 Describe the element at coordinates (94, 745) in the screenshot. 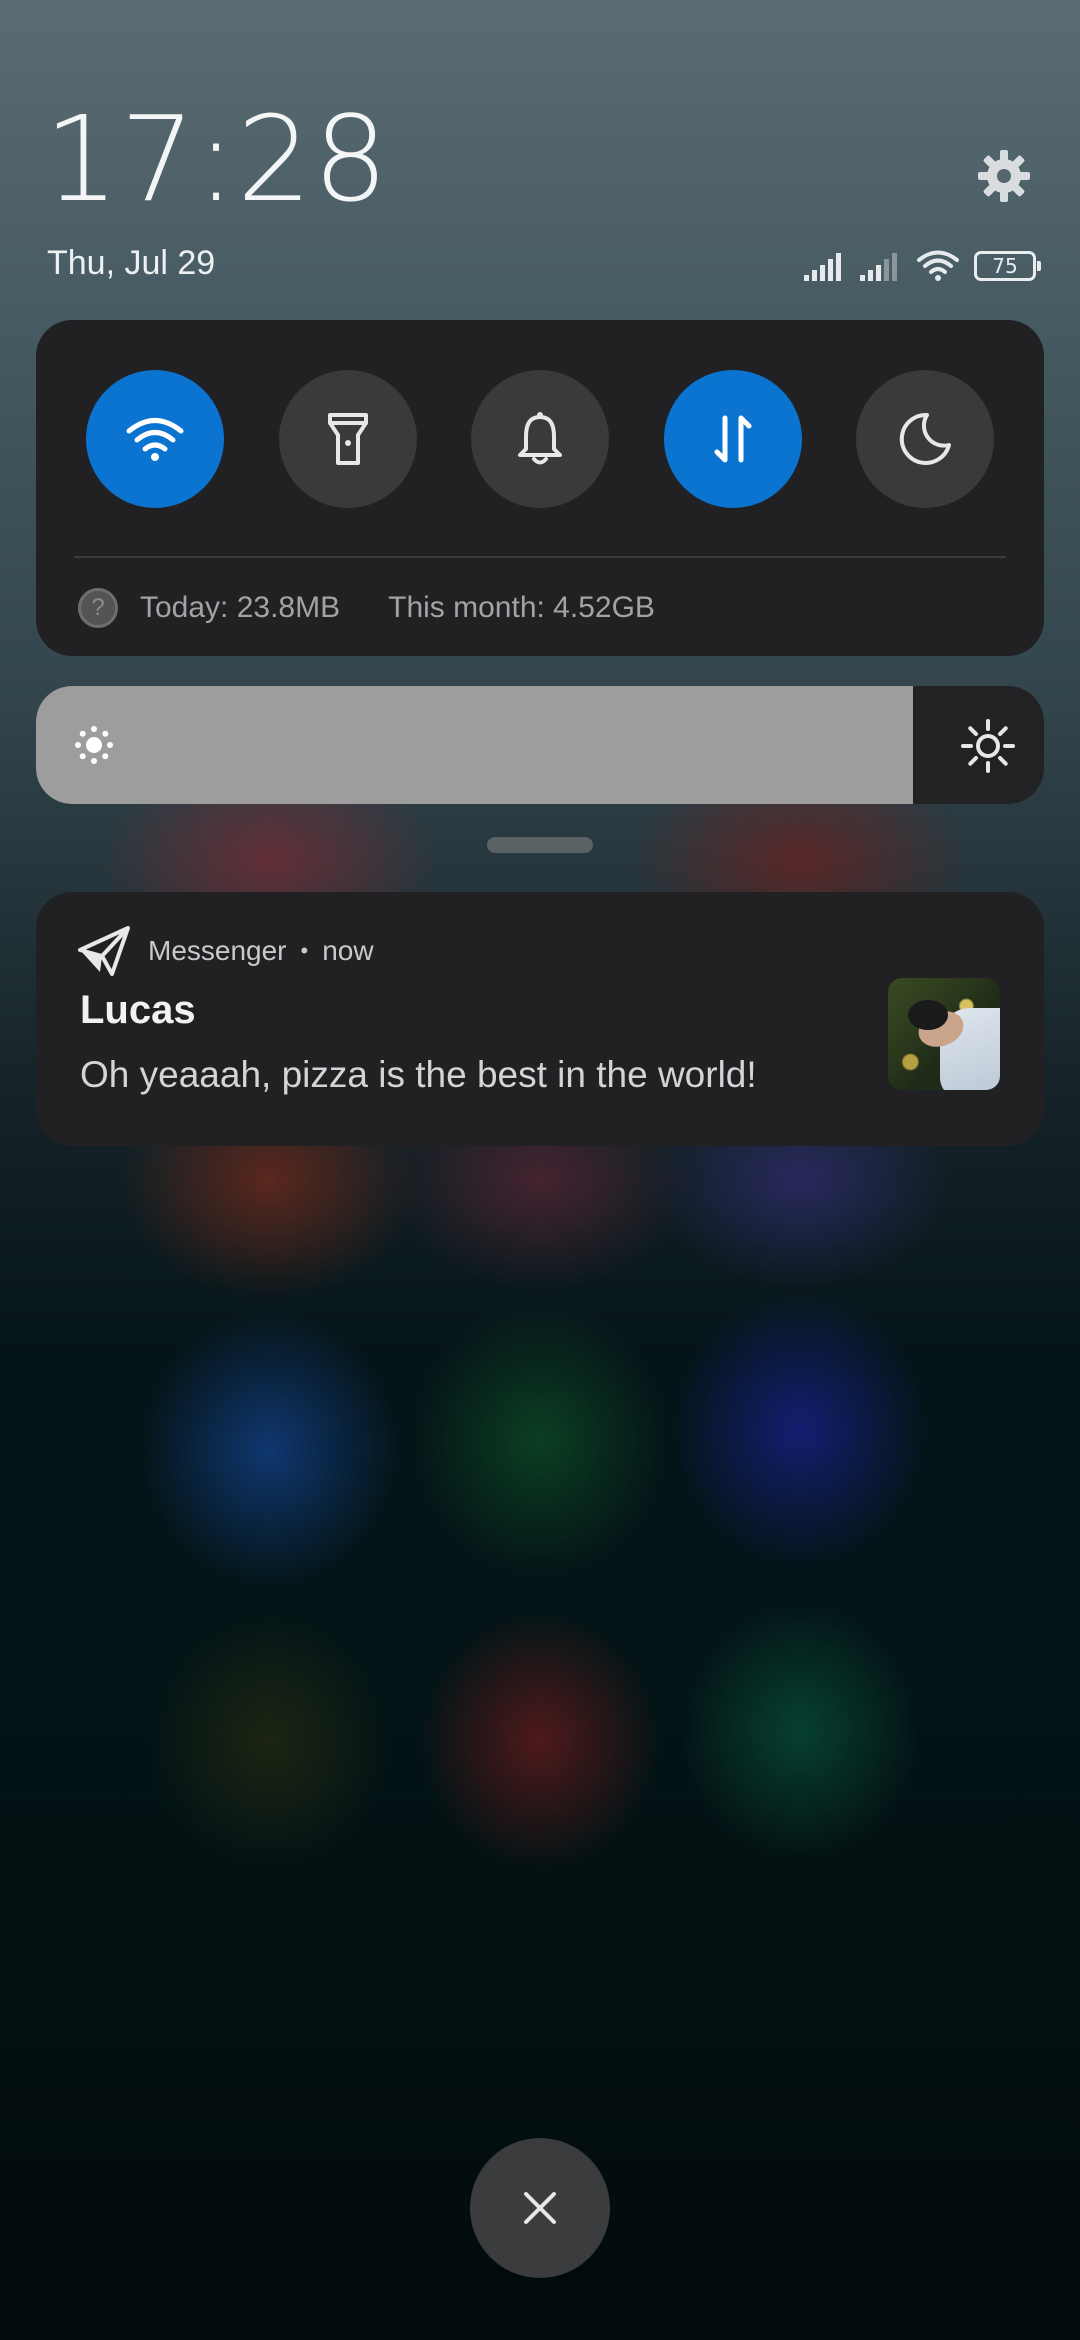

I see `brightness-low-icon` at that location.